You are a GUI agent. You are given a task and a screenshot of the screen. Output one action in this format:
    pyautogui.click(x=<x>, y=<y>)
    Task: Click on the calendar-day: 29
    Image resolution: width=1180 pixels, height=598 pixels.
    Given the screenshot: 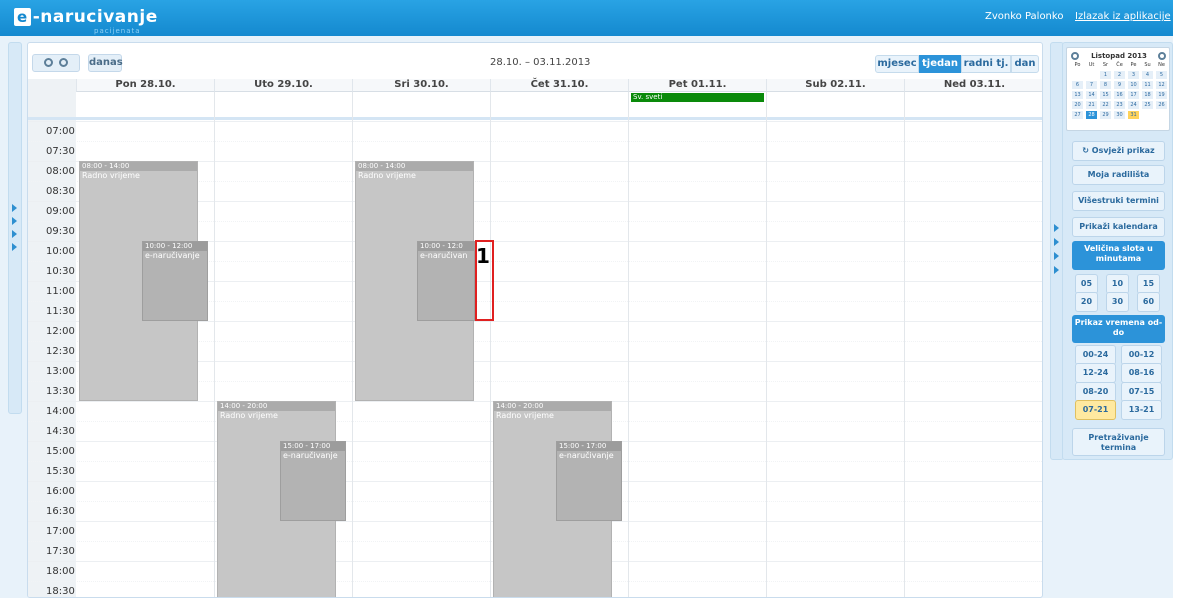 What is the action you would take?
    pyautogui.click(x=1105, y=115)
    